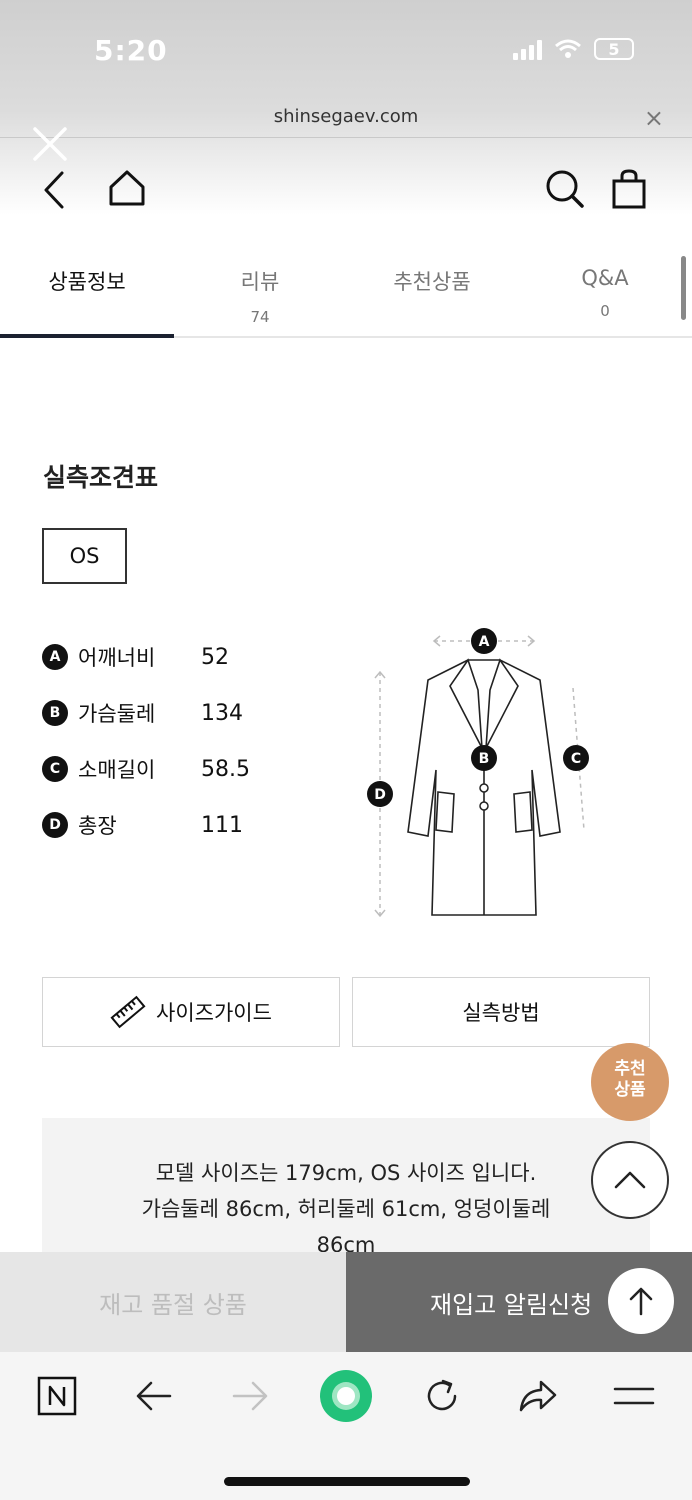 The width and height of the screenshot is (692, 1500). What do you see at coordinates (432, 282) in the screenshot?
I see `tab-label: 추천상품` at bounding box center [432, 282].